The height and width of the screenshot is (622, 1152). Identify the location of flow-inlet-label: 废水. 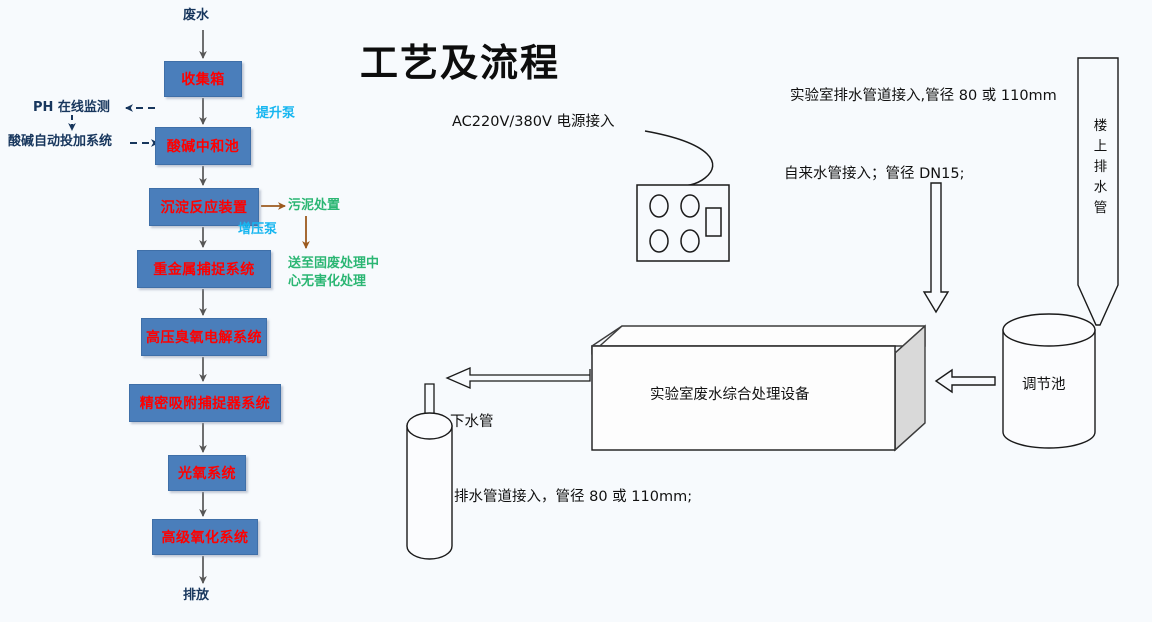
(196, 15).